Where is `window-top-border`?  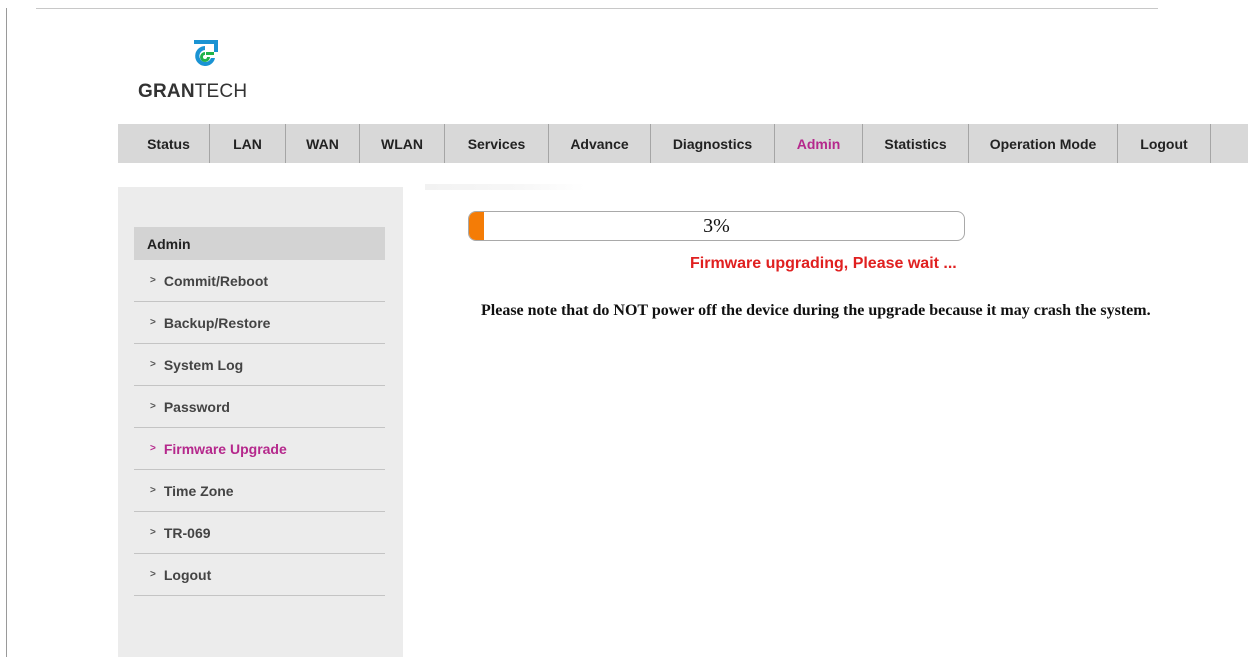
window-top-border is located at coordinates (597, 8).